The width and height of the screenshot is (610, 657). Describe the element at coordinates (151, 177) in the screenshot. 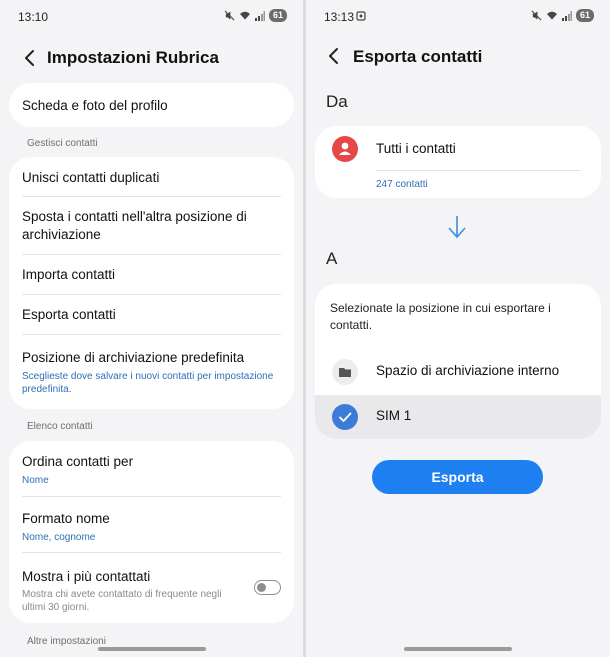

I see `merge-duplicates-item: Unisci contatti duplicati` at that location.